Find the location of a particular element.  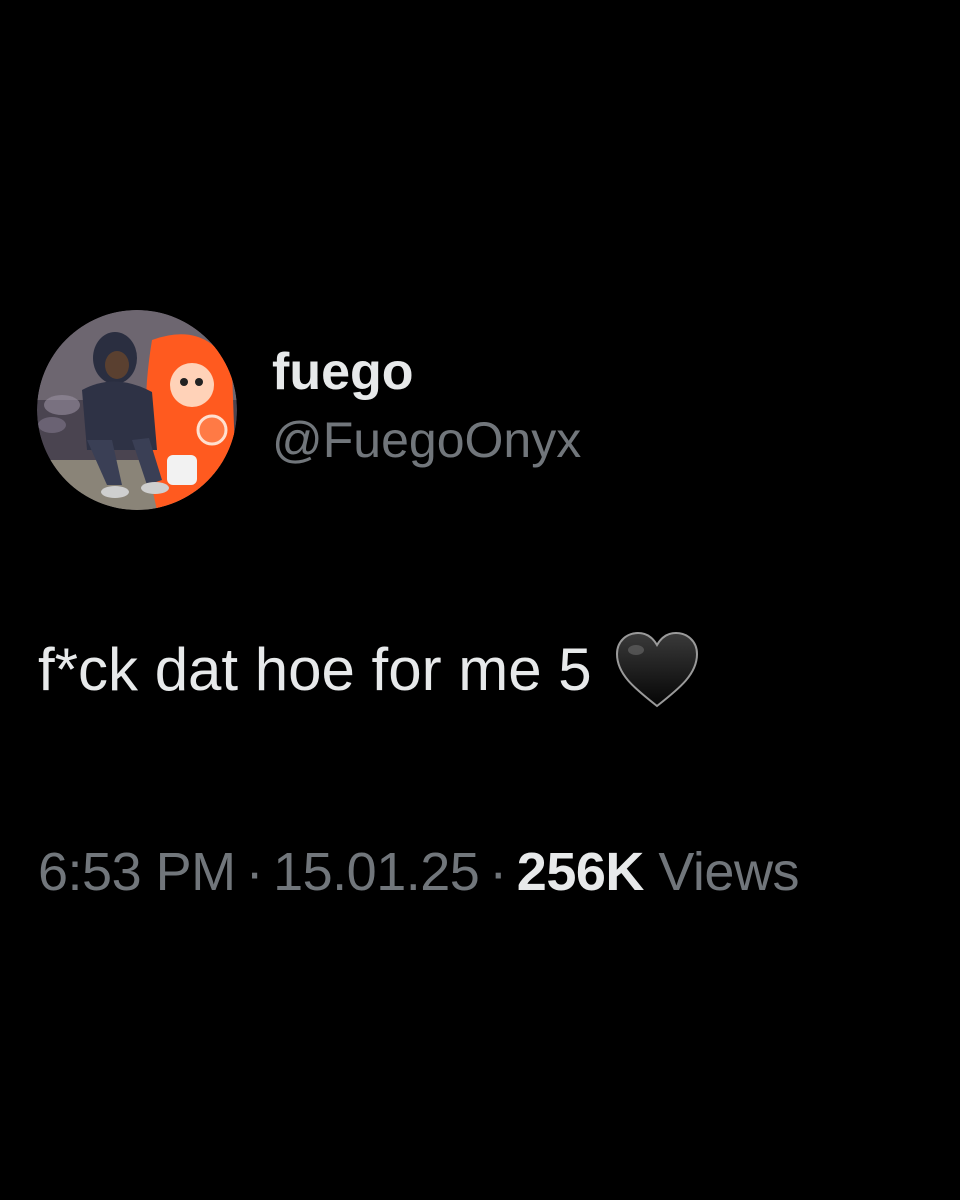

tweet-text: f*ck dat hoe for me 5 is located at coordinates (369, 670).